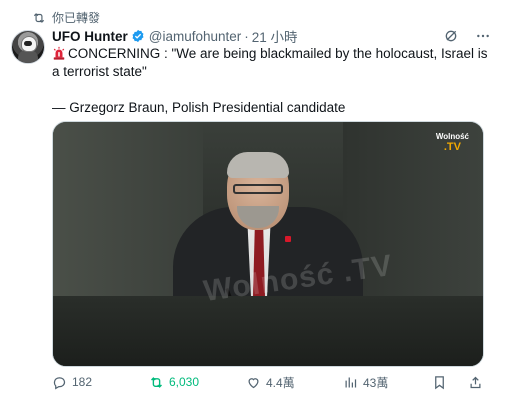 The image size is (507, 401). I want to click on repost-banner: 你已轉發, so click(66, 17).